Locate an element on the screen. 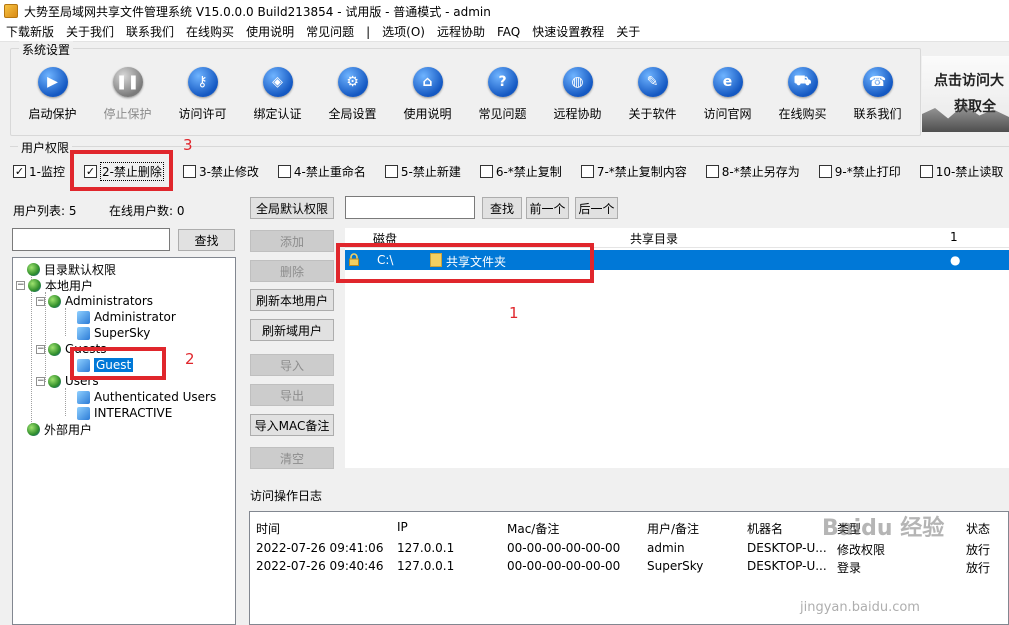 The width and height of the screenshot is (1009, 625). export-button: 导出 is located at coordinates (292, 395).